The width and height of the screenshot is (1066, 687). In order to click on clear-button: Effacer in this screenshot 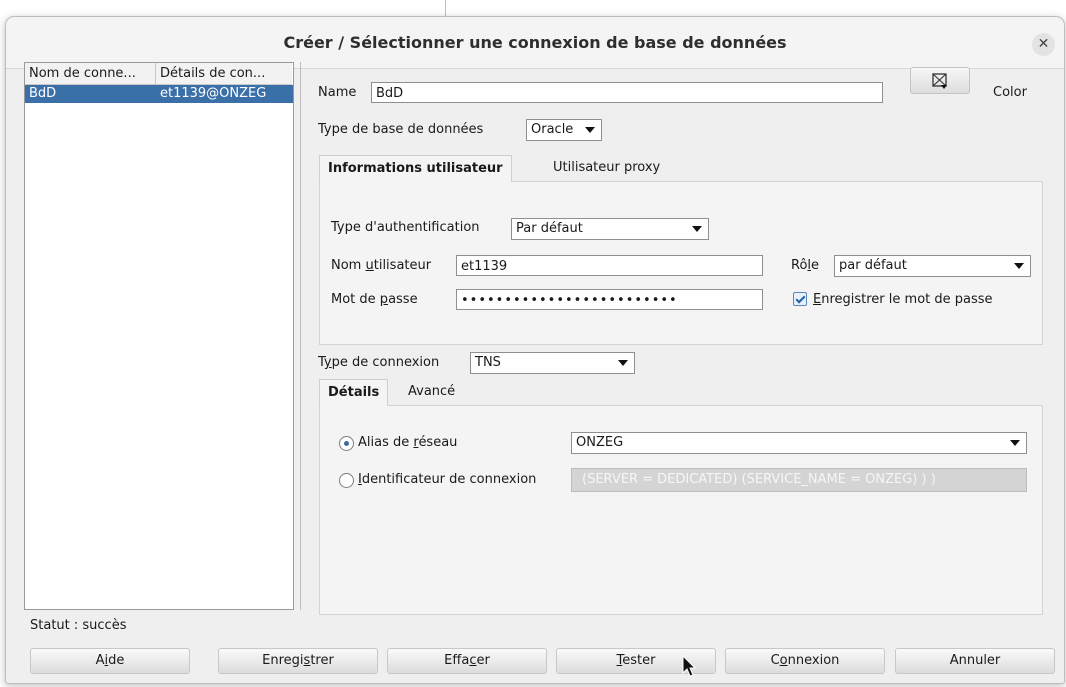, I will do `click(467, 661)`.